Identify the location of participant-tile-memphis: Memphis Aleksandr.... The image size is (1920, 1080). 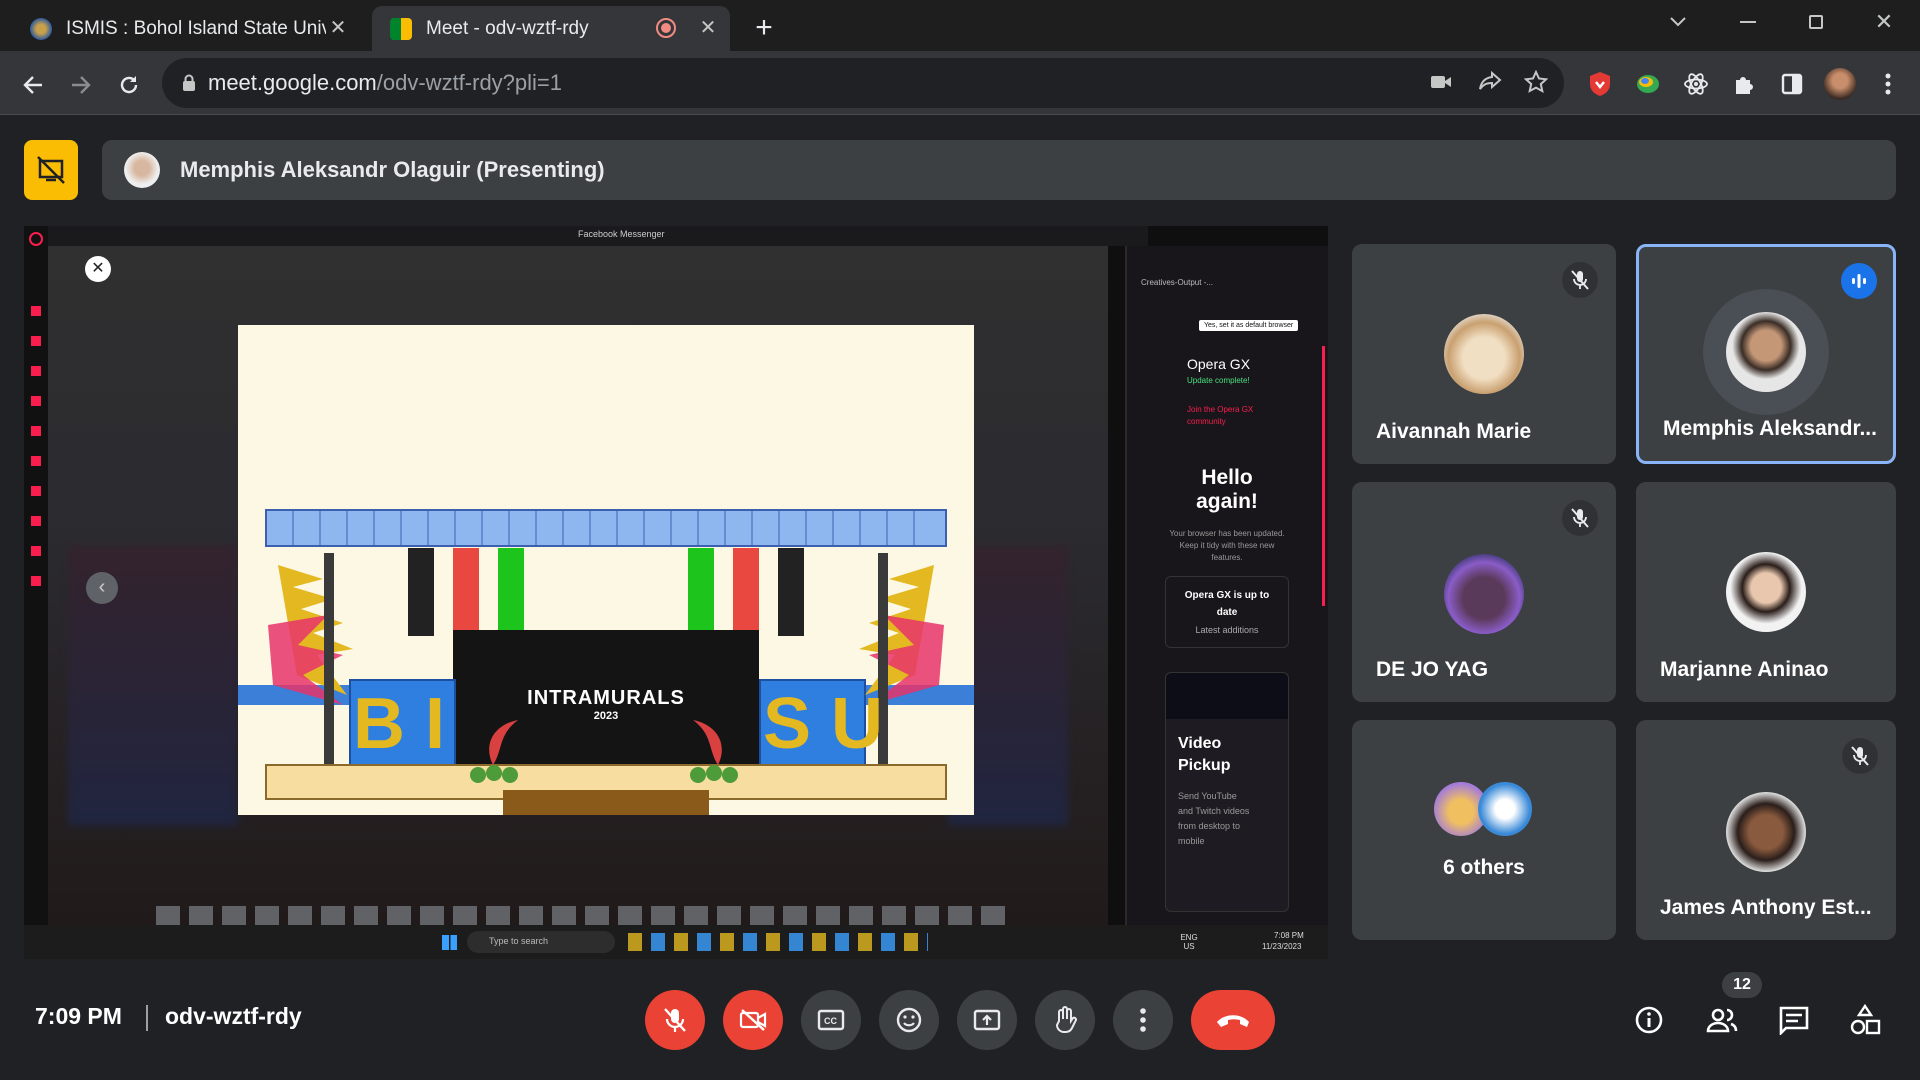
(1766, 354).